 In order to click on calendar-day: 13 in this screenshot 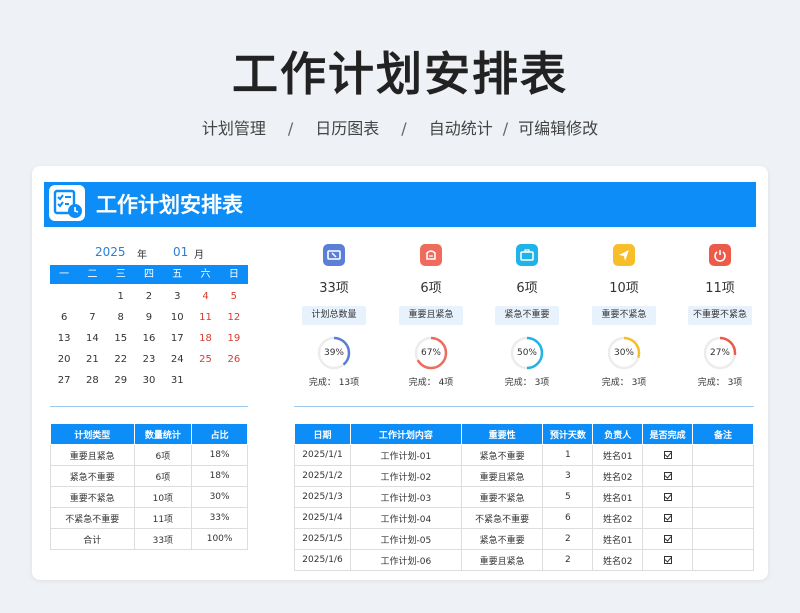, I will do `click(64, 338)`.